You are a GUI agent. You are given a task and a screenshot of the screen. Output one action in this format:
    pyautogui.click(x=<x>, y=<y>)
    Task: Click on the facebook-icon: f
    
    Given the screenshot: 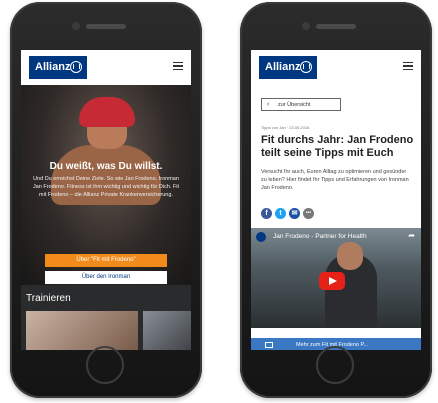 What is the action you would take?
    pyautogui.click(x=266, y=213)
    